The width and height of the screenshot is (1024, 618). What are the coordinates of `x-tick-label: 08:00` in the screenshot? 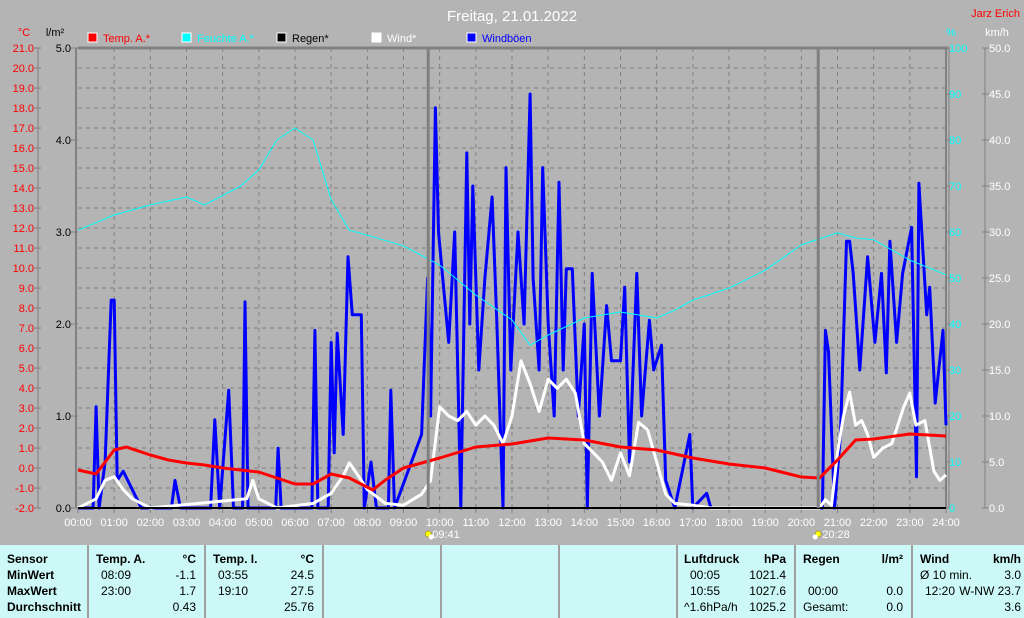 It's located at (368, 523).